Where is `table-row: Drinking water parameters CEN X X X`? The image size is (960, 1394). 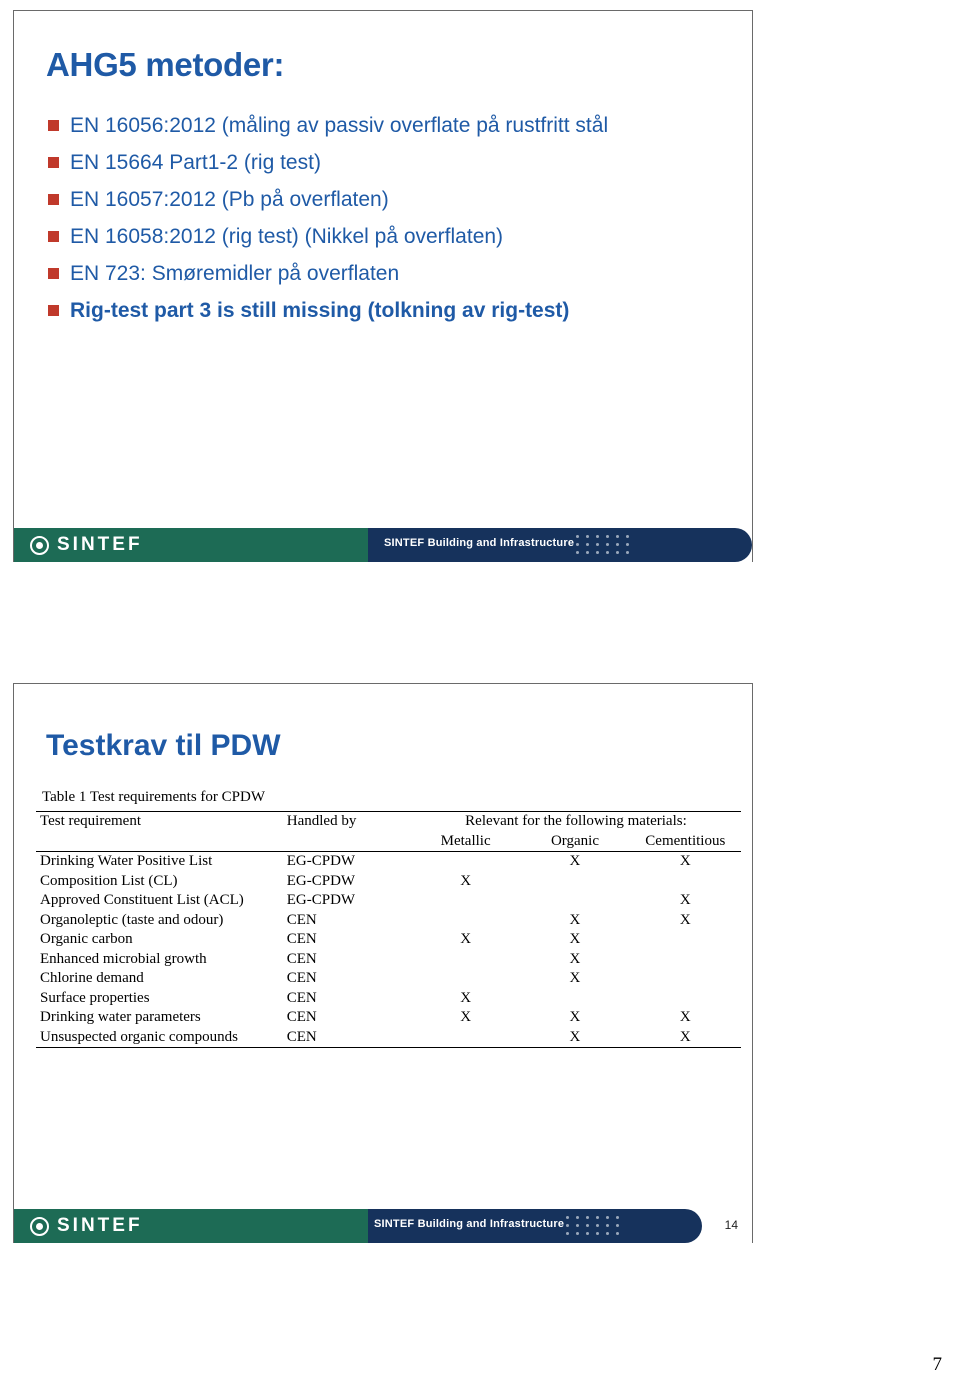 table-row: Drinking water parameters CEN X X X is located at coordinates (388, 1018).